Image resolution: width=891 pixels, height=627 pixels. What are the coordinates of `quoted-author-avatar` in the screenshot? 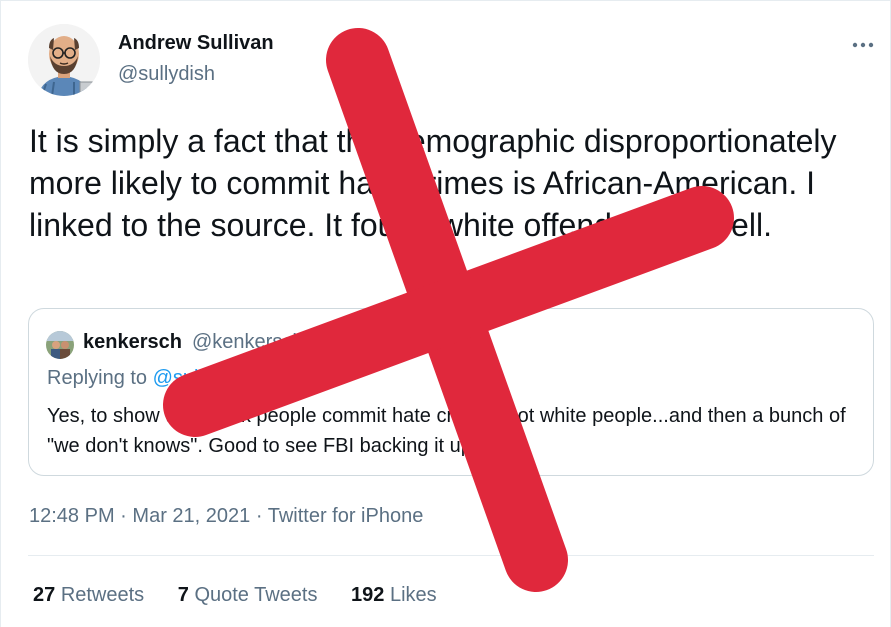 It's located at (60, 345).